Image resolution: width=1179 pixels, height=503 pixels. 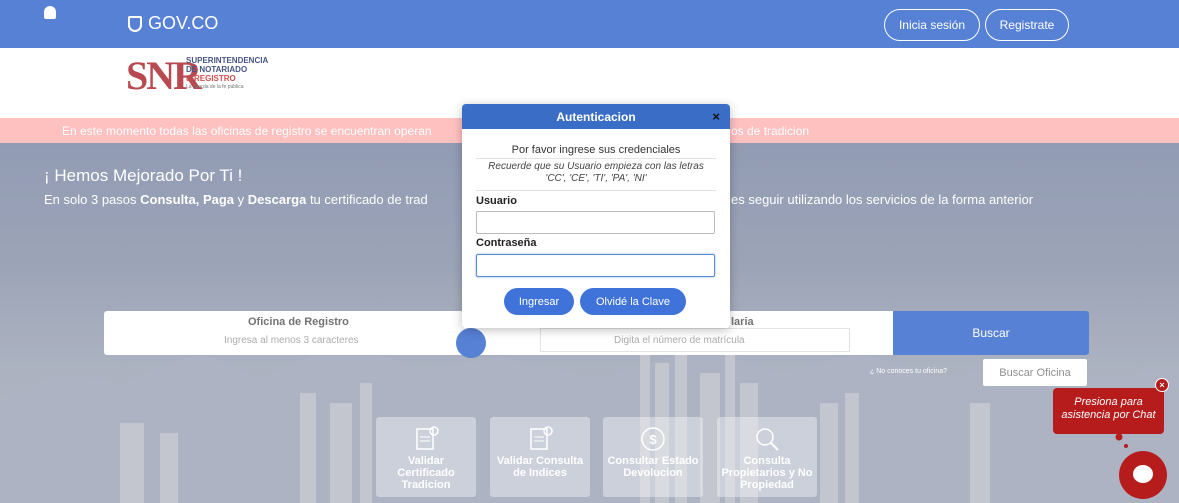 What do you see at coordinates (595, 222) in the screenshot?
I see `user-input` at bounding box center [595, 222].